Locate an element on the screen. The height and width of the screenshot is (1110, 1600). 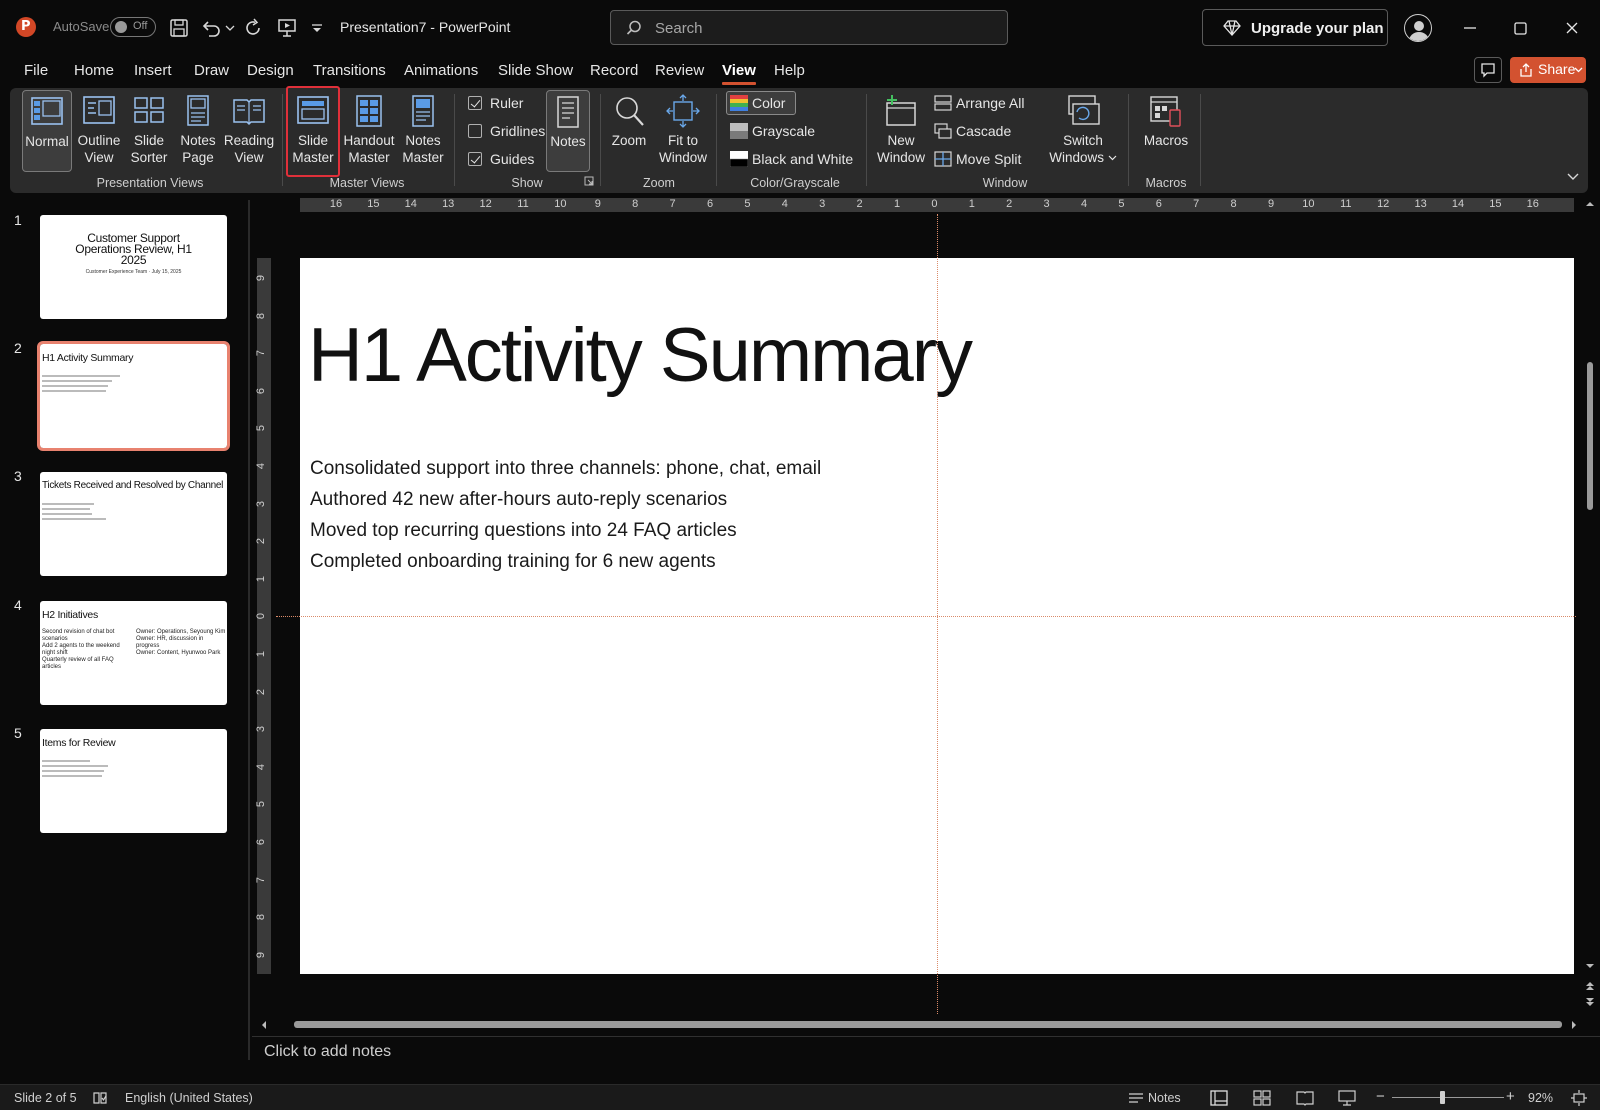
slide-thumbnail-5: Items for Review is located at coordinates (133, 781).